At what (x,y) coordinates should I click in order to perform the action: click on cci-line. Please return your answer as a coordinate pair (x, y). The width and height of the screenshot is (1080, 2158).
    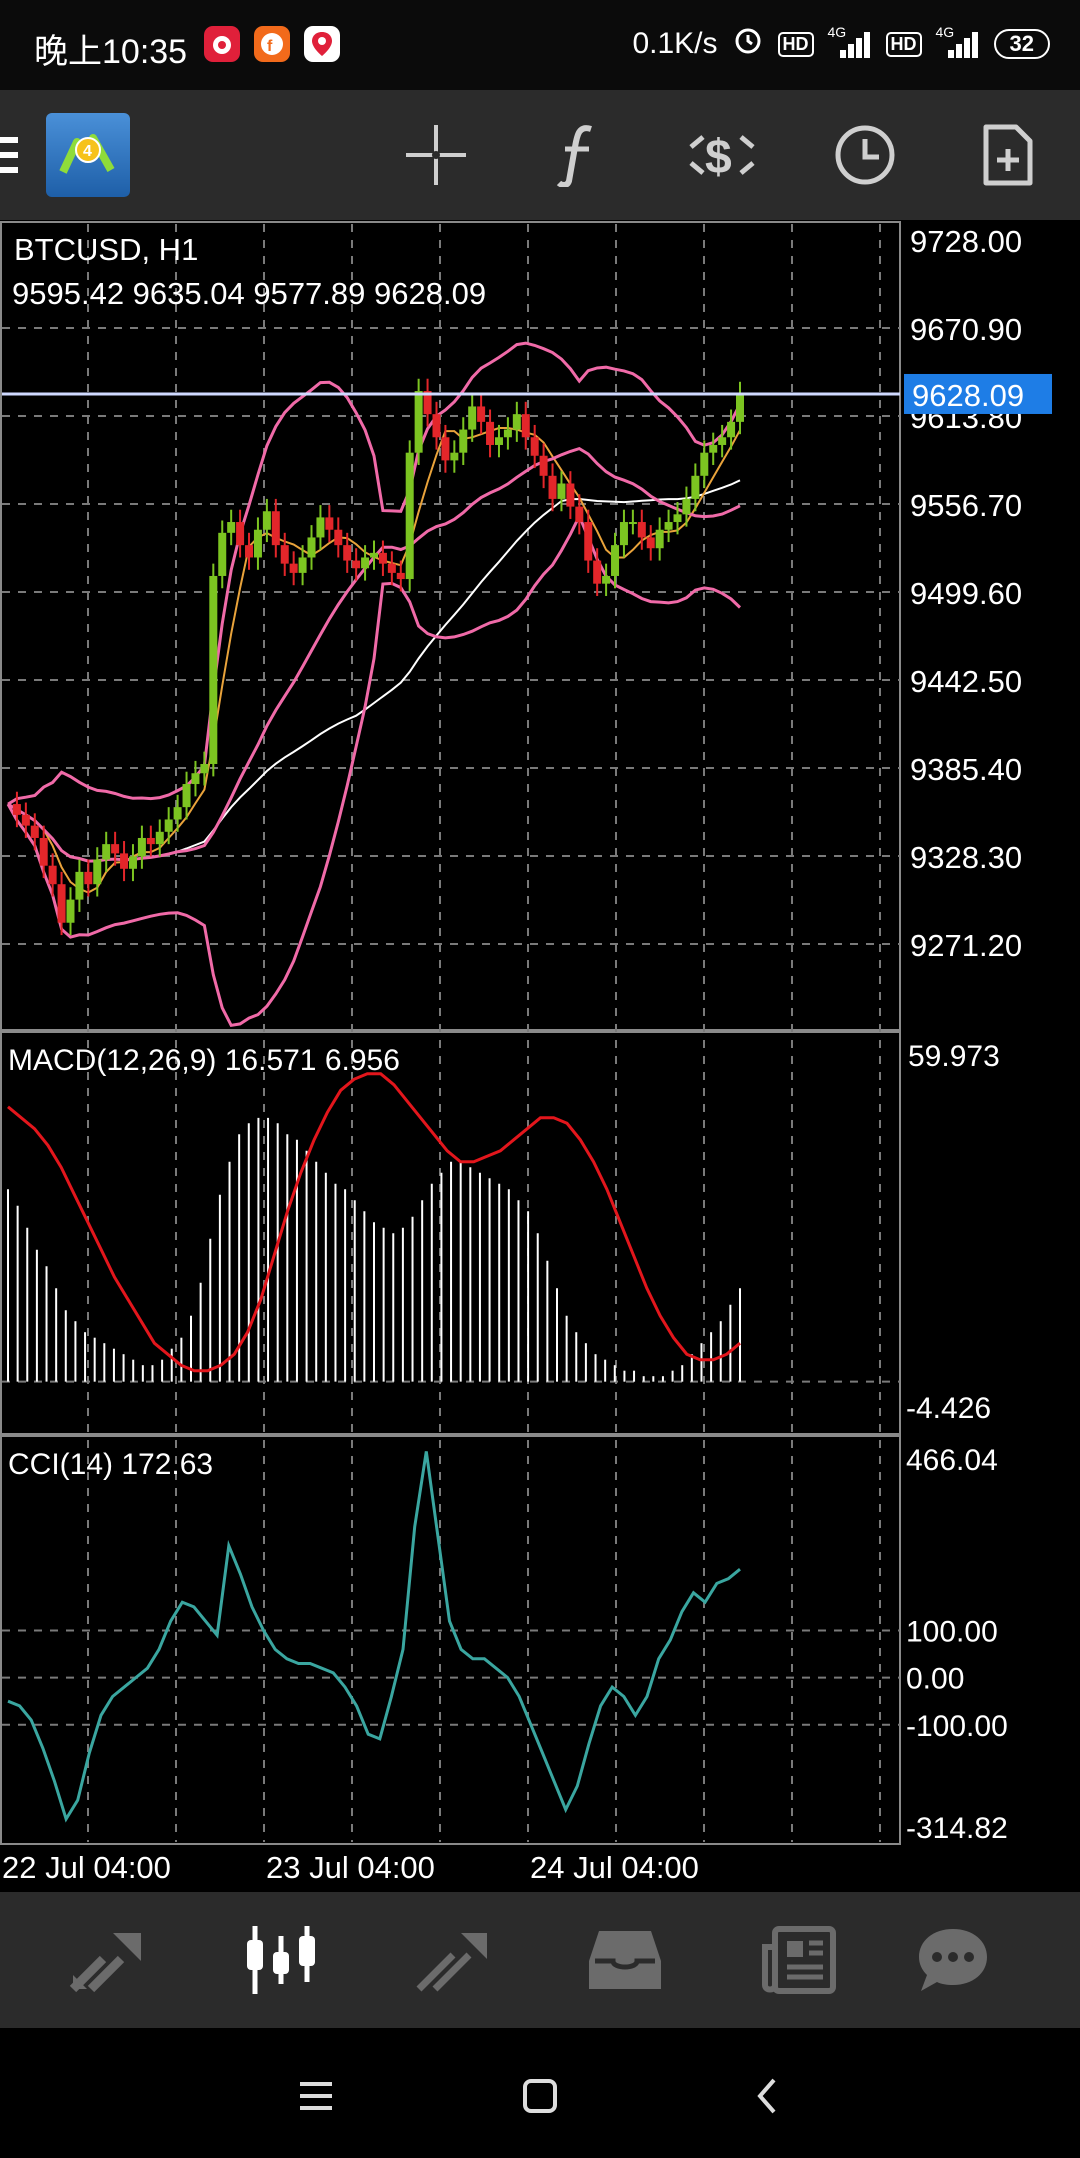
    Looking at the image, I should click on (374, 1637).